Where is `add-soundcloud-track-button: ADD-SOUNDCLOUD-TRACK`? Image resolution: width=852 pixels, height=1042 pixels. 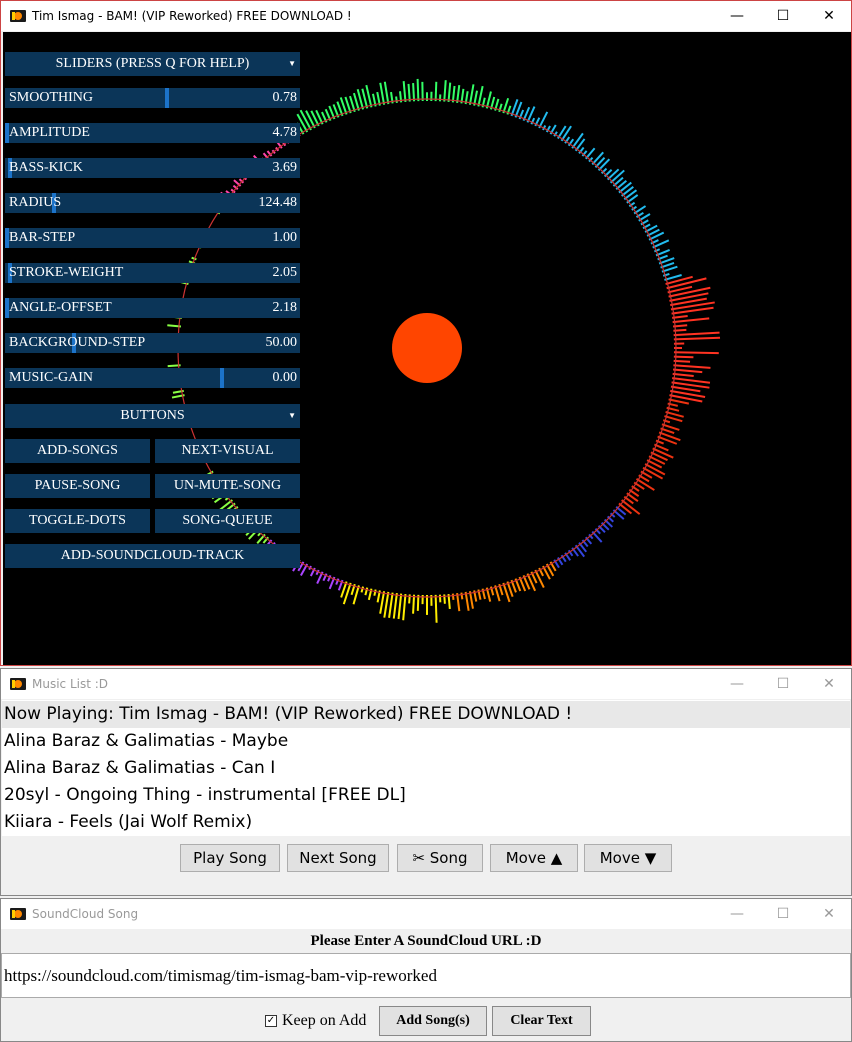 add-soundcloud-track-button: ADD-SOUNDCLOUD-TRACK is located at coordinates (152, 556).